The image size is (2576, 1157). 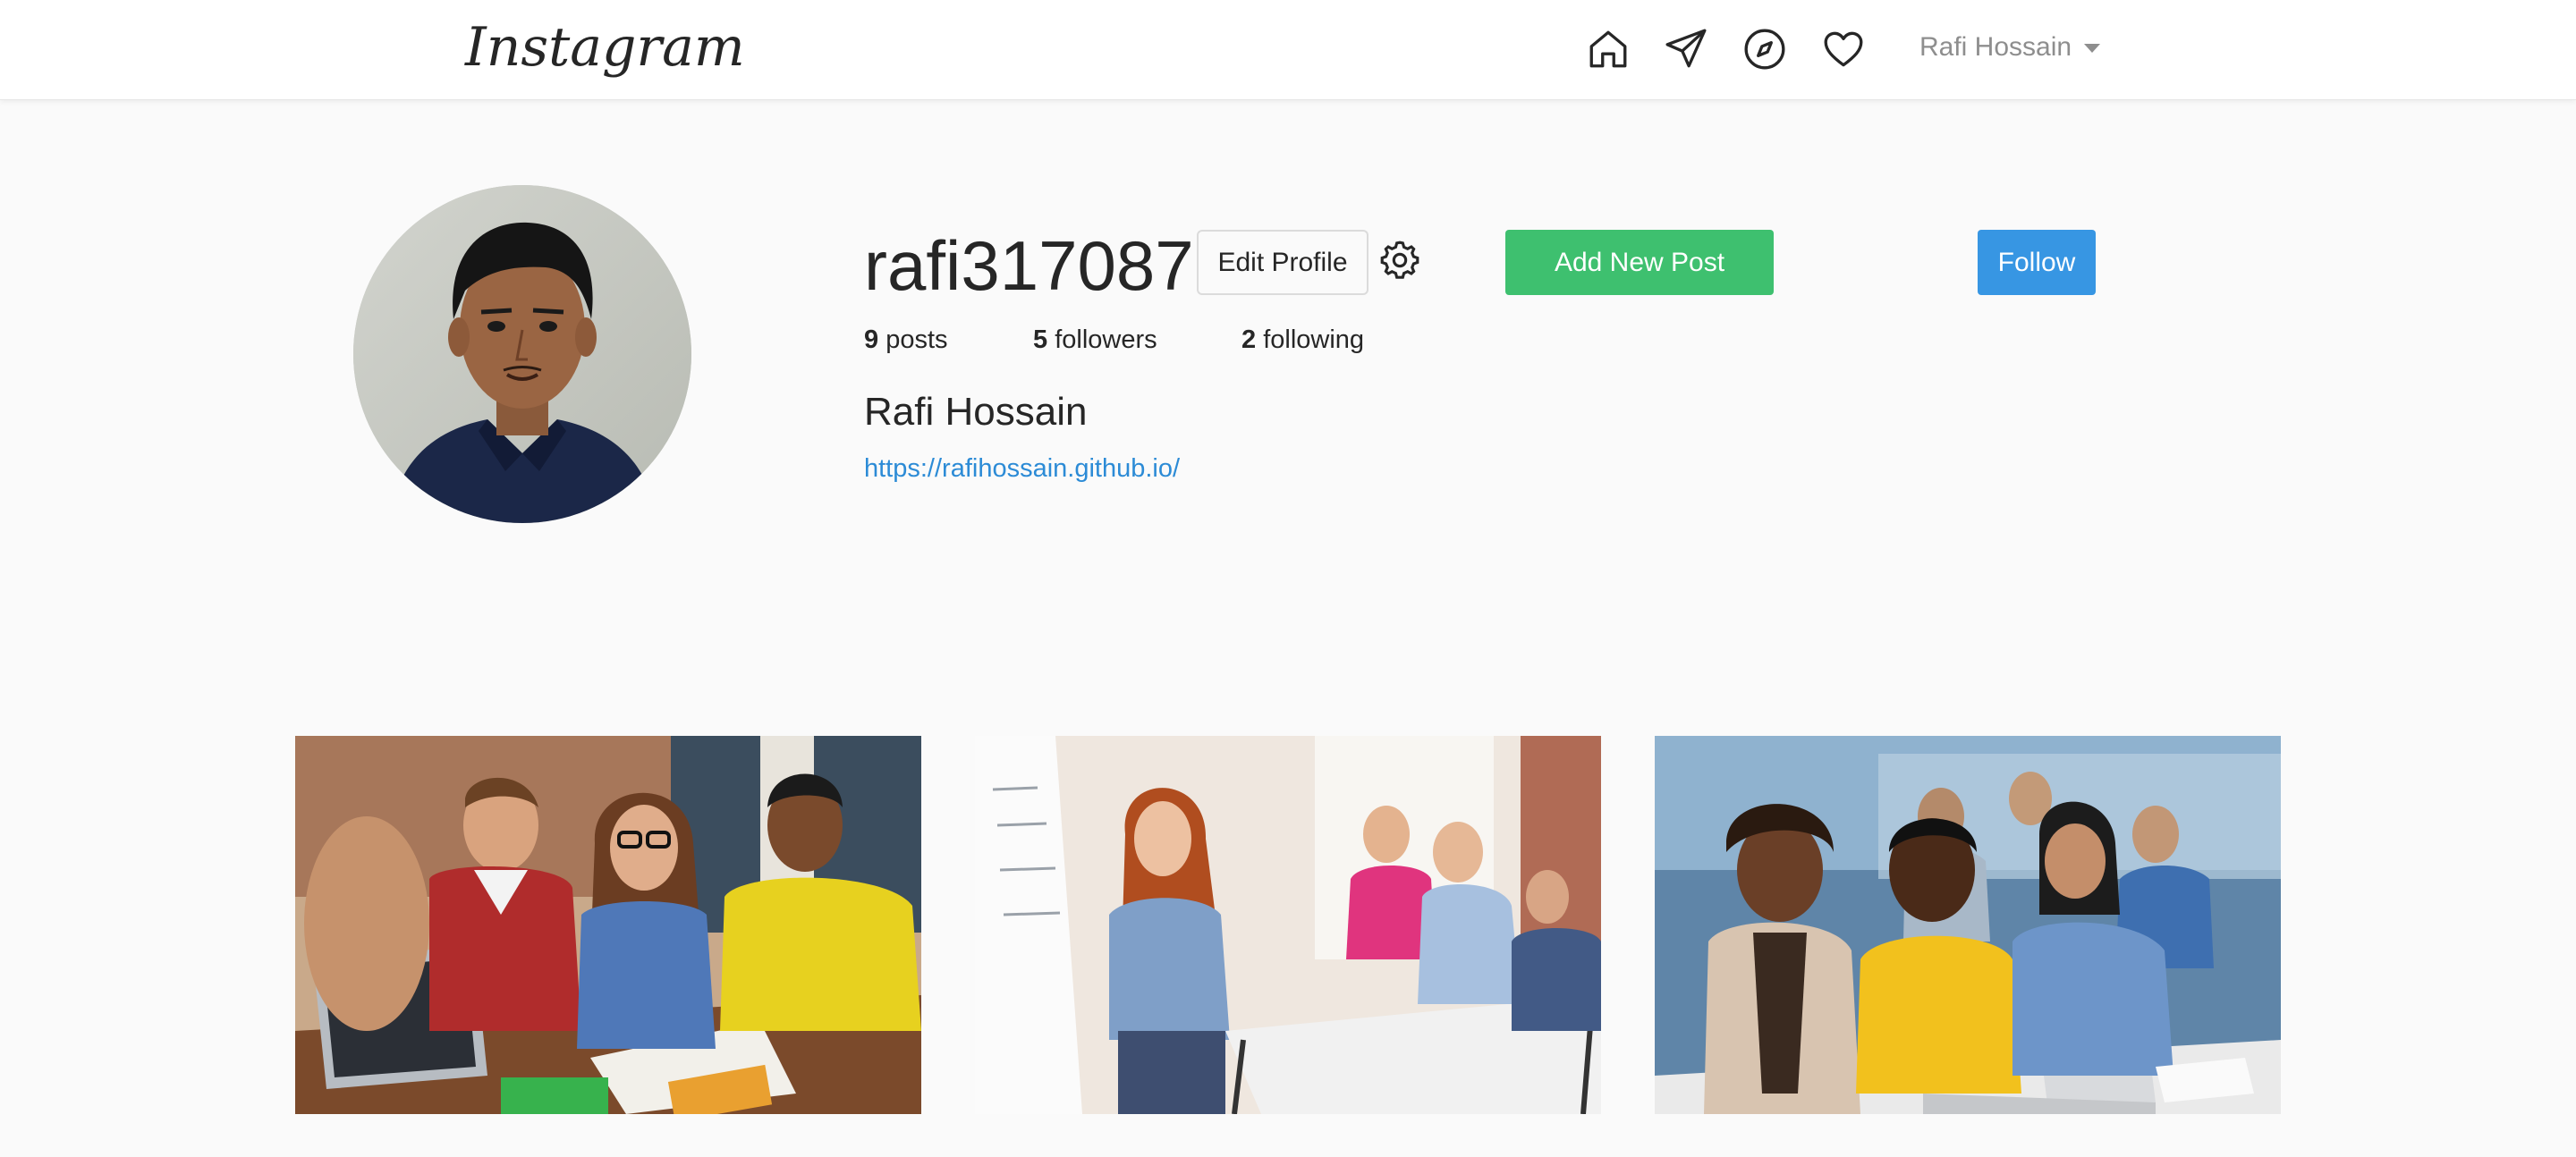 What do you see at coordinates (1314, 339) in the screenshot?
I see `following-label: following` at bounding box center [1314, 339].